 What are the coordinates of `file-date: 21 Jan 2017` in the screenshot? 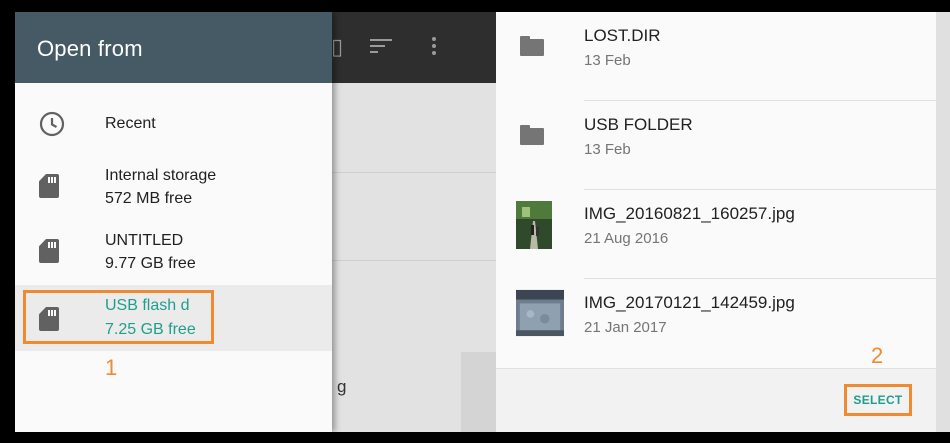 It's located at (625, 327).